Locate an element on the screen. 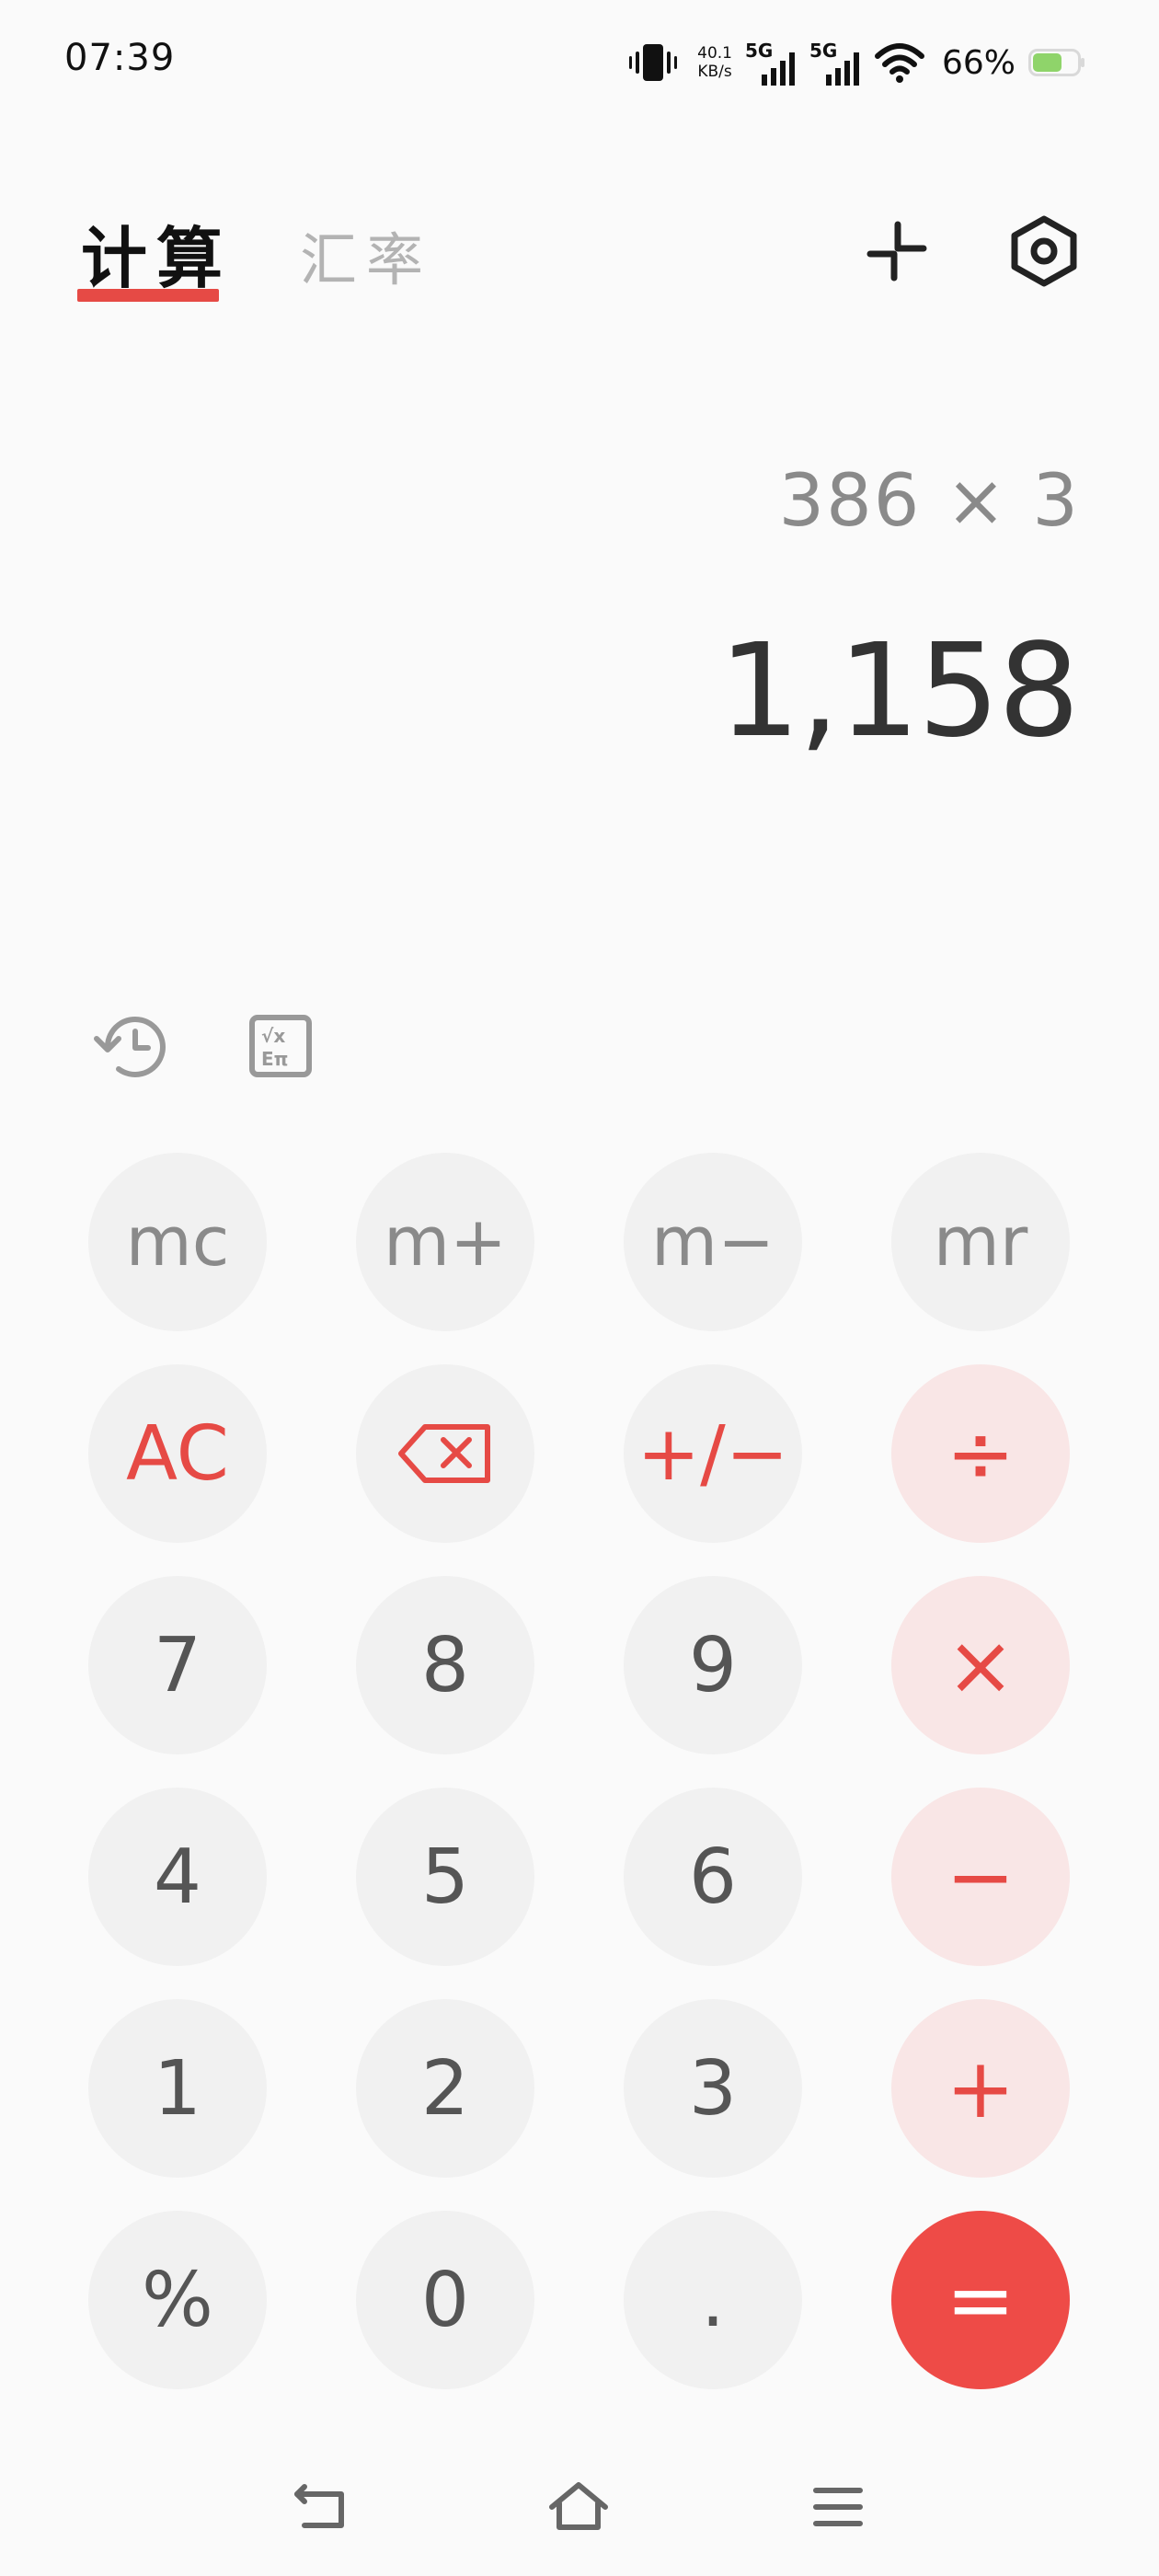 This screenshot has width=1159, height=2576. all-clear-button: AC is located at coordinates (177, 1453).